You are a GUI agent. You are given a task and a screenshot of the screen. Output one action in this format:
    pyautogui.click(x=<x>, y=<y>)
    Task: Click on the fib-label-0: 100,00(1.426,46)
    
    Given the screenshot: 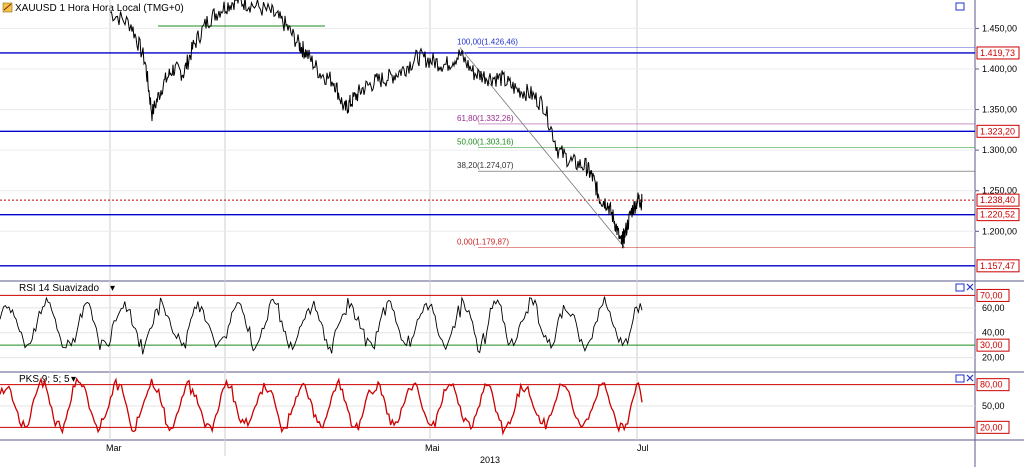 What is the action you would take?
    pyautogui.click(x=487, y=42)
    